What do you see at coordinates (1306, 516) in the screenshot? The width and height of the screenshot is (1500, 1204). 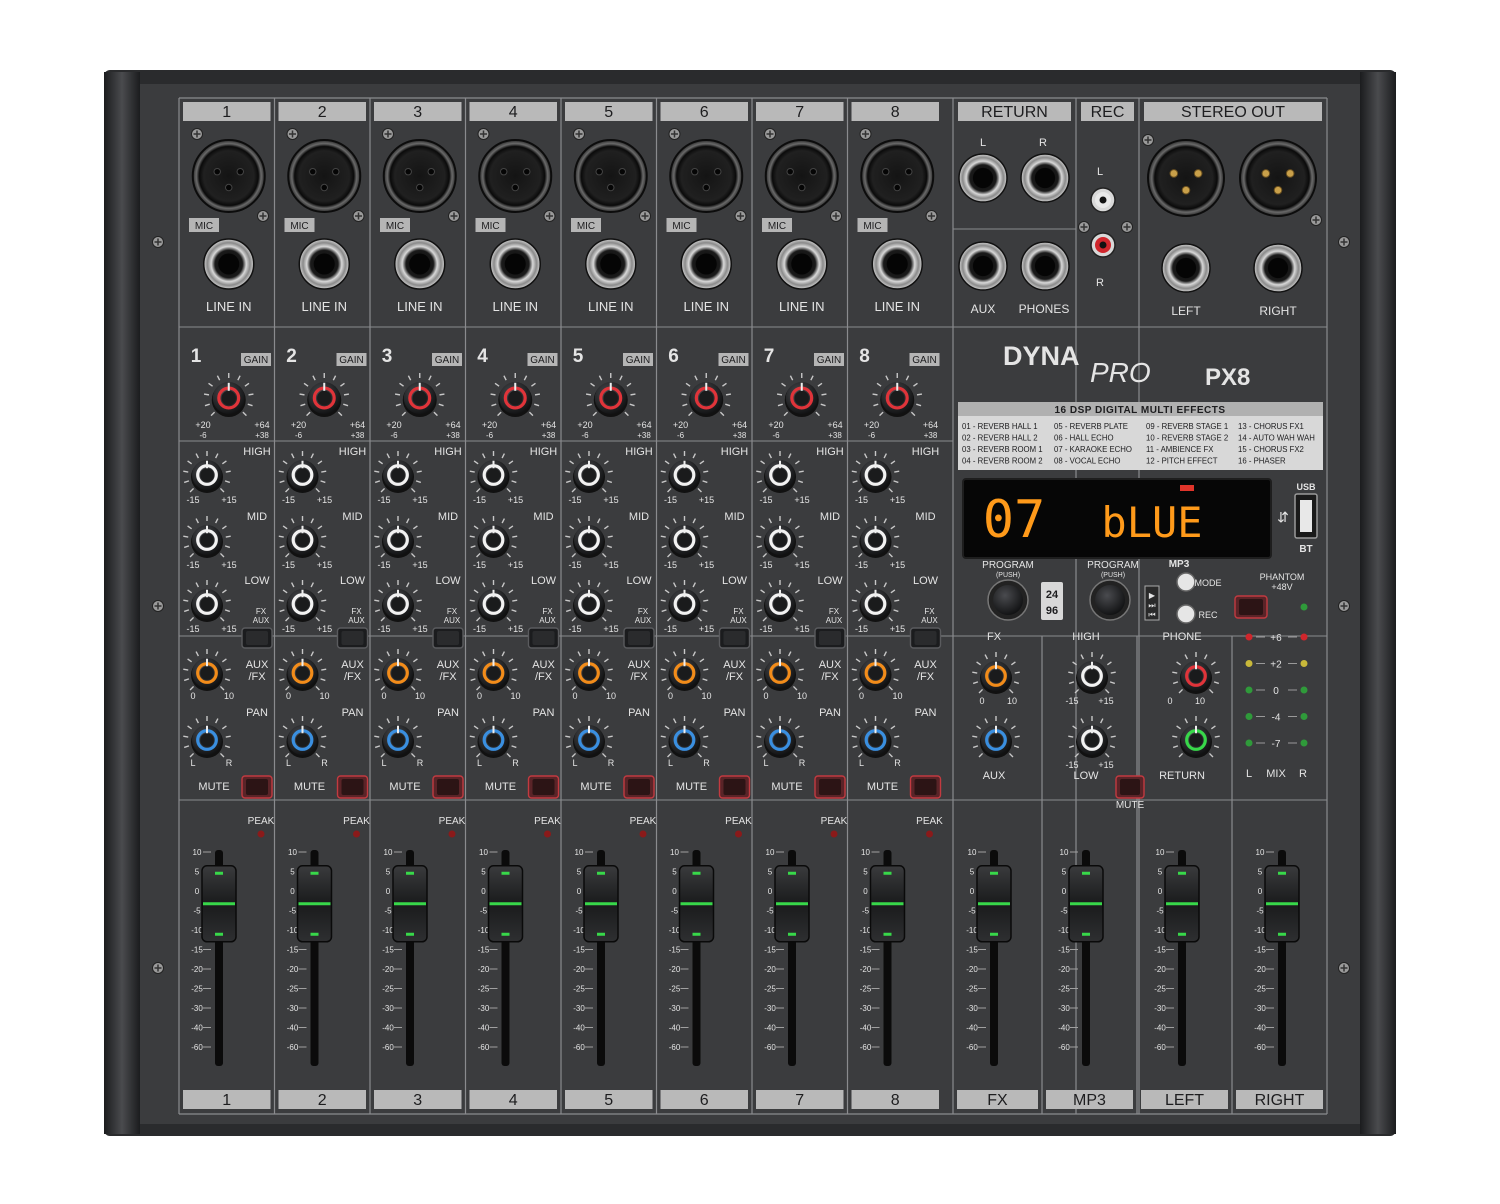 I see `usb-port` at bounding box center [1306, 516].